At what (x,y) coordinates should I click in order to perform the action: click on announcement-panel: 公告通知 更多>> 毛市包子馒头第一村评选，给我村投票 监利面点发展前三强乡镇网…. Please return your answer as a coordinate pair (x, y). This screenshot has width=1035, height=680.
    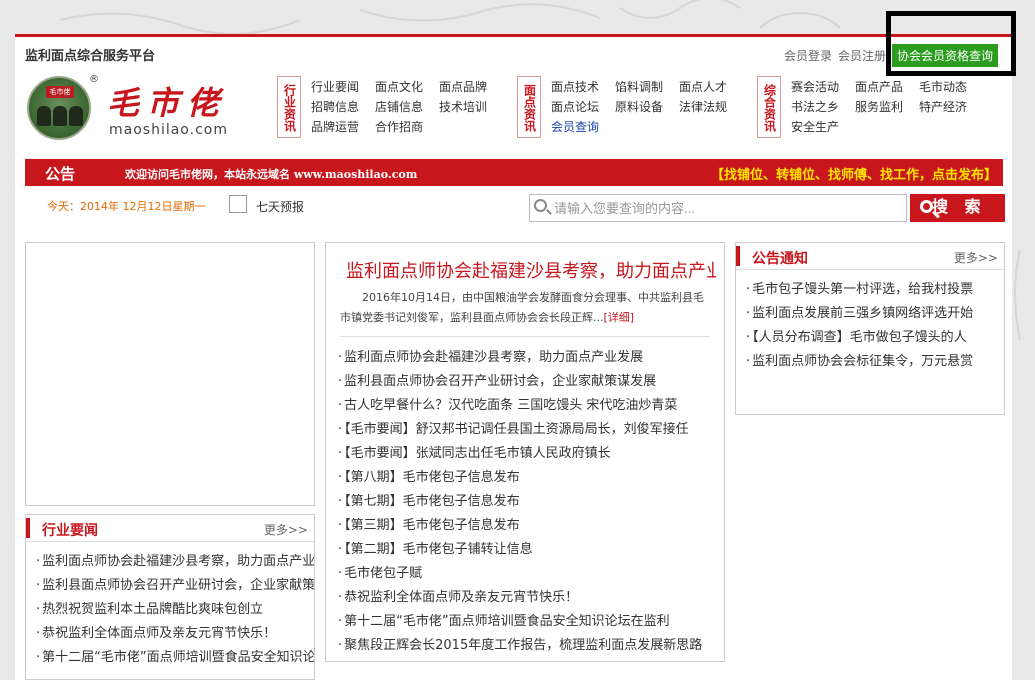
    Looking at the image, I should click on (870, 328).